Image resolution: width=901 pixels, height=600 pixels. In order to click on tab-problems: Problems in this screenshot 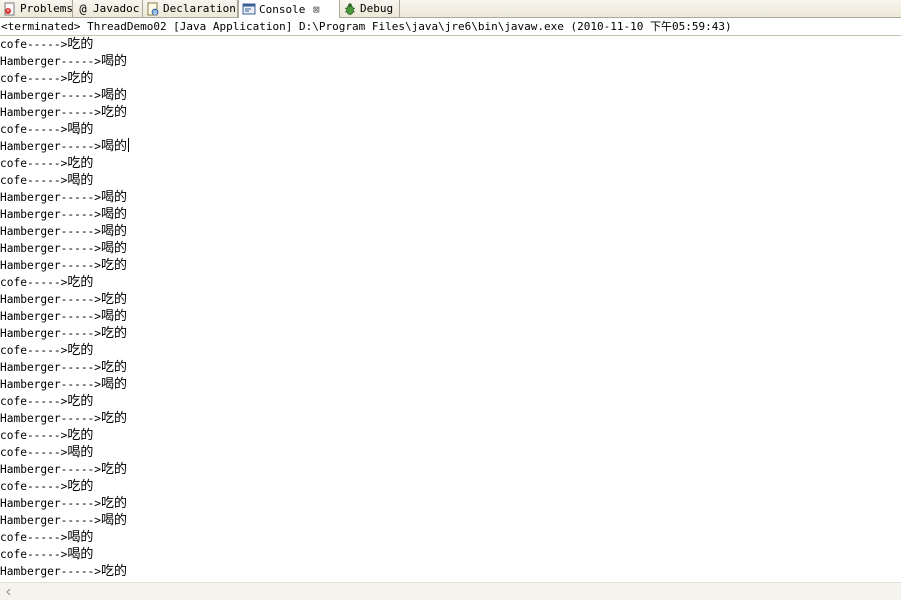, I will do `click(36, 8)`.